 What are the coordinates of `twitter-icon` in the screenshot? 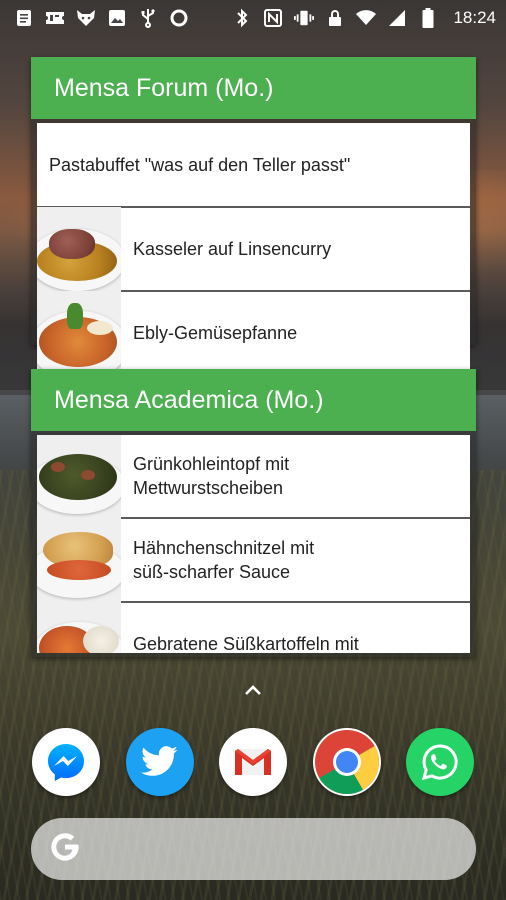 It's located at (160, 762).